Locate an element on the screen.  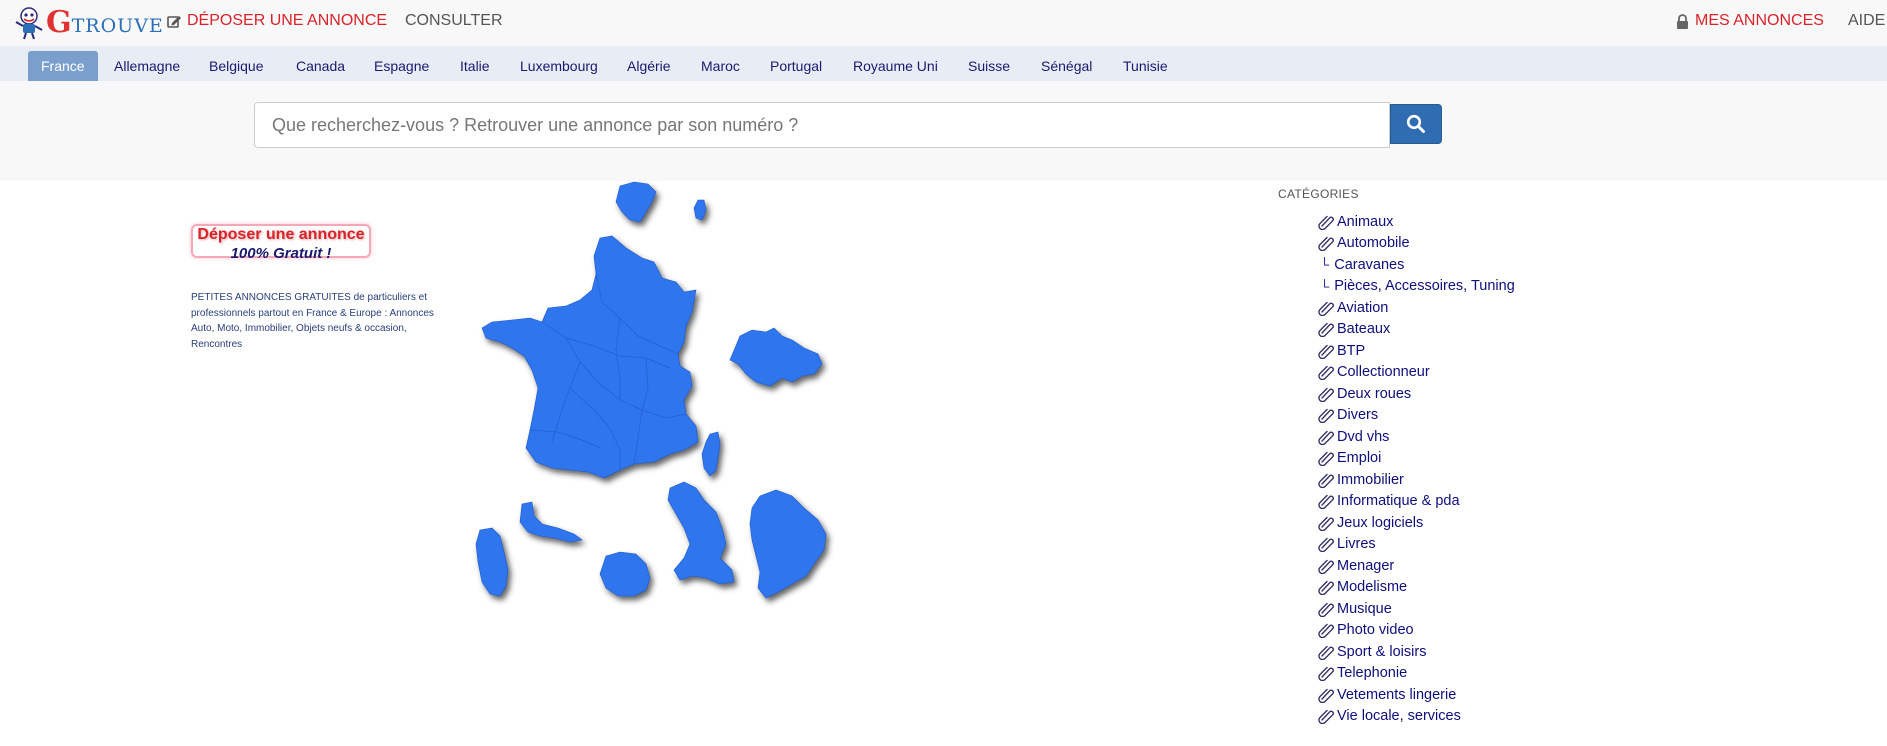
category-collectionneur: Collectionneur is located at coordinates (1416, 373).